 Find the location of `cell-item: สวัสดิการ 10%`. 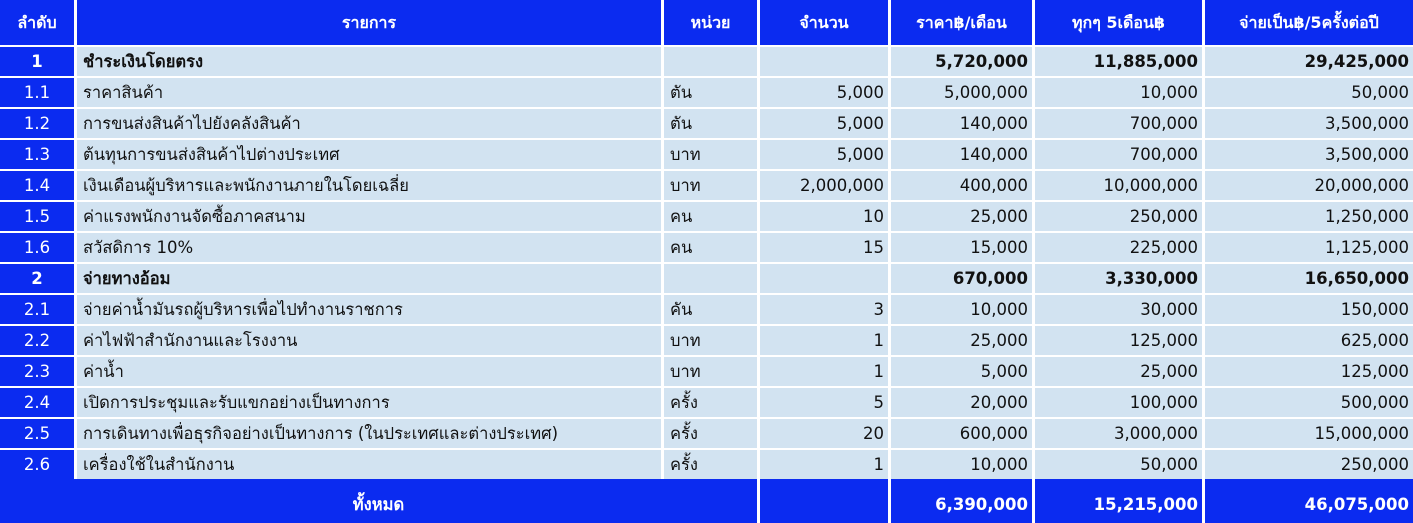

cell-item: สวัสดิการ 10% is located at coordinates (369, 247).